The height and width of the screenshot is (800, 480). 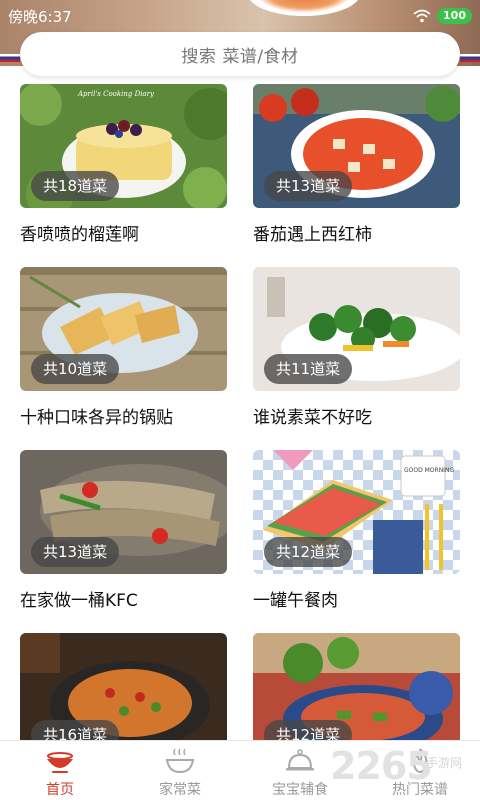 What do you see at coordinates (40, 17) in the screenshot?
I see `status-time: 傍晚6:37` at bounding box center [40, 17].